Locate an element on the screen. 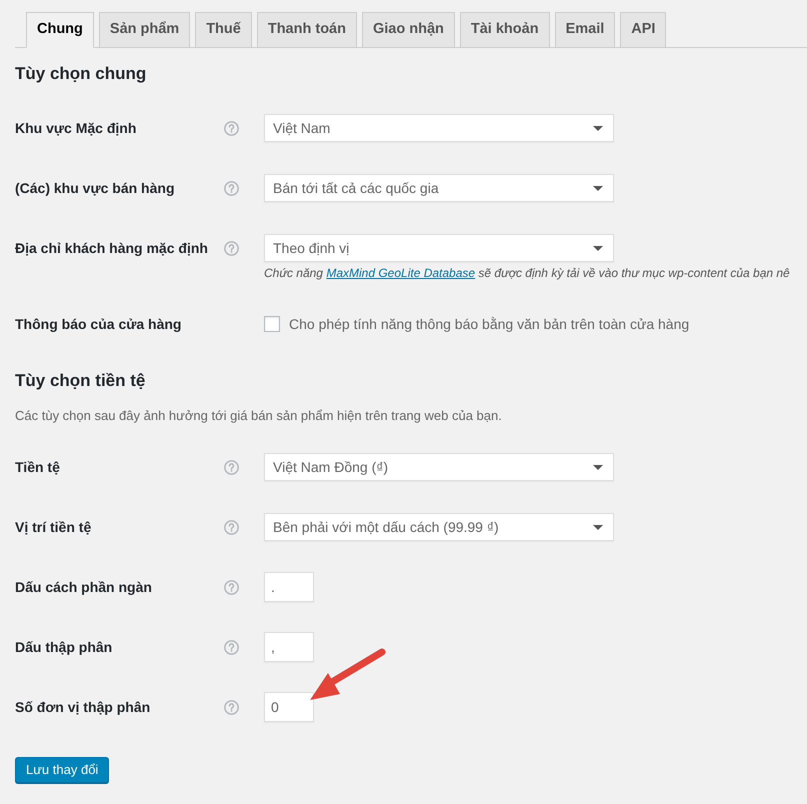 The height and width of the screenshot is (804, 807). settings-tab: Thuế is located at coordinates (223, 30).